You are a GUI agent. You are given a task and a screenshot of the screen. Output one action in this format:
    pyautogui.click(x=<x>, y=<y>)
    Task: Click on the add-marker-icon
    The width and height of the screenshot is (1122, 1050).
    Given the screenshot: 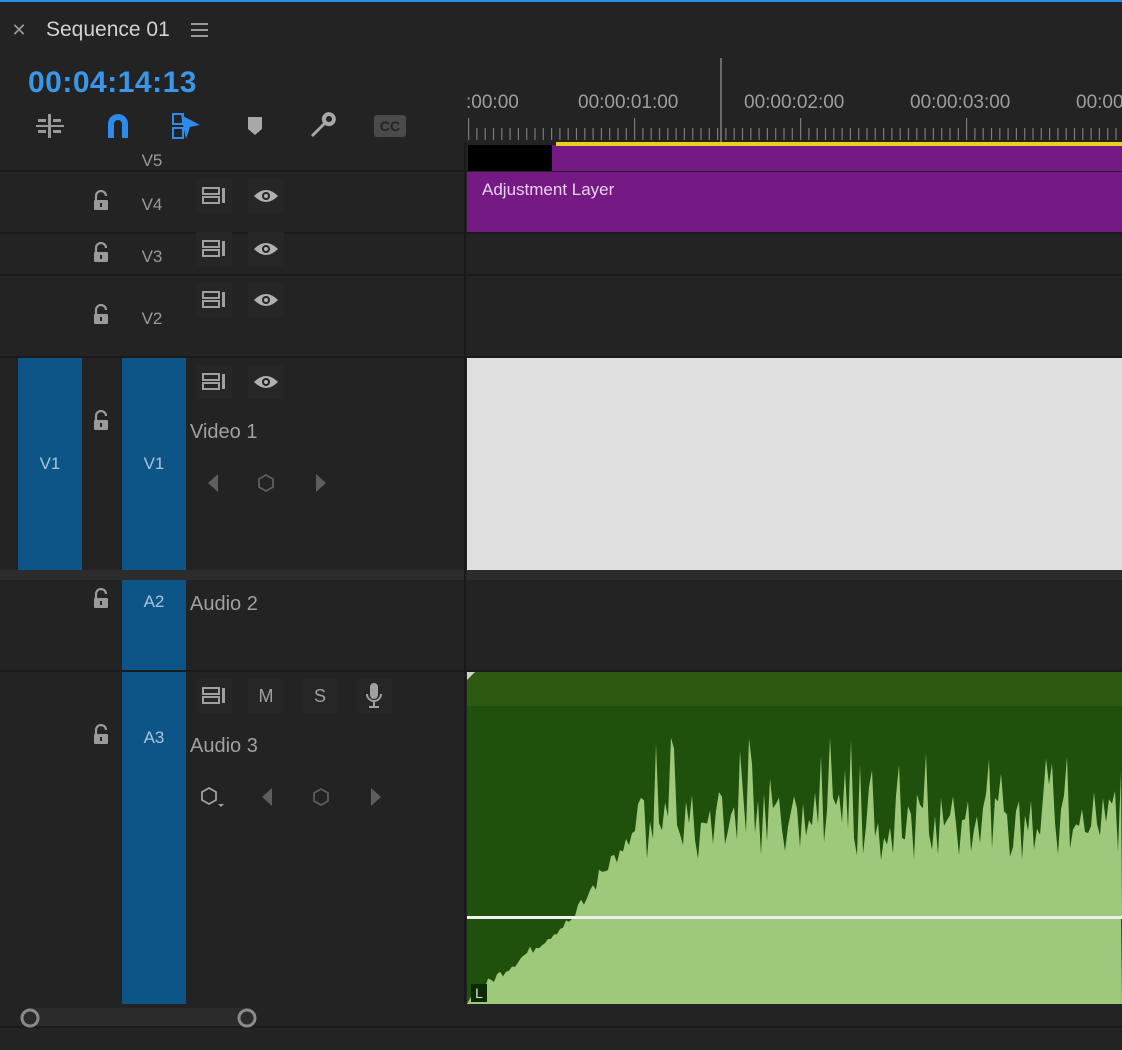 What is the action you would take?
    pyautogui.click(x=255, y=126)
    